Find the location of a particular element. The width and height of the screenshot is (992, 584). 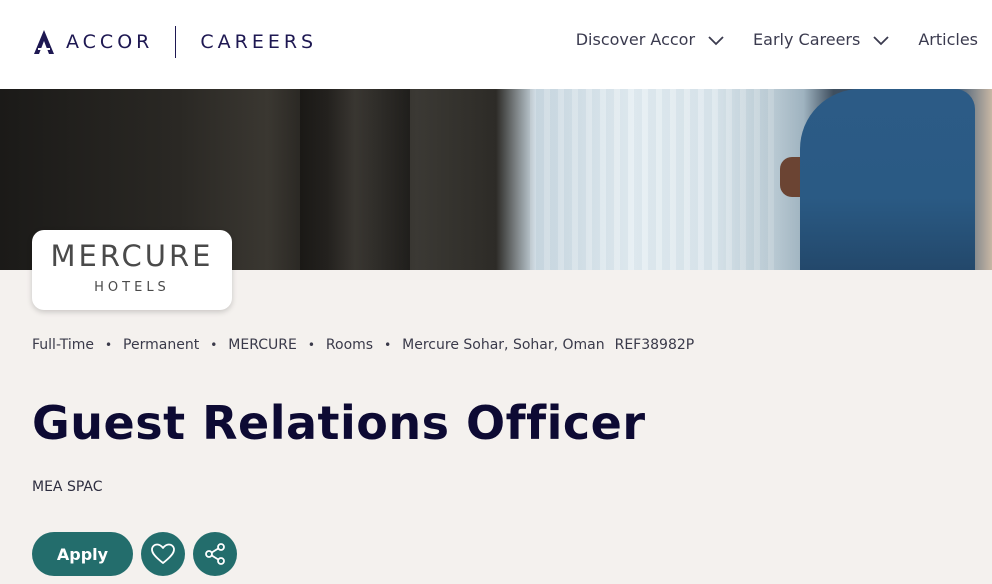

job-title: Guest Relations Officer is located at coordinates (339, 423).